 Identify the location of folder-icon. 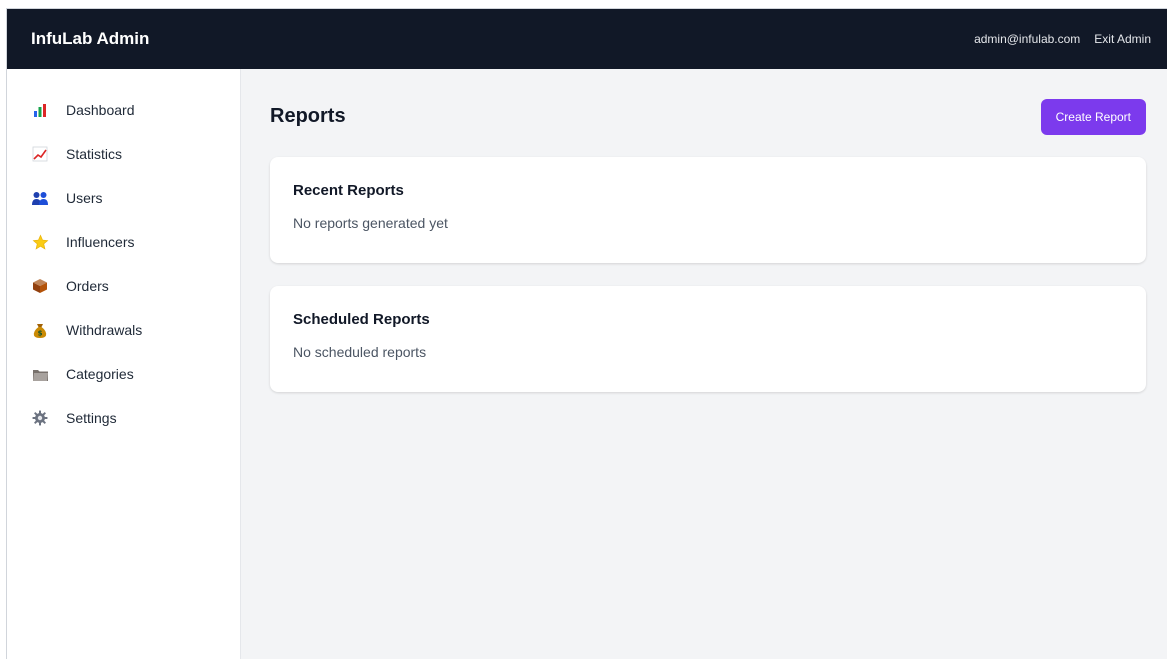
(40, 374).